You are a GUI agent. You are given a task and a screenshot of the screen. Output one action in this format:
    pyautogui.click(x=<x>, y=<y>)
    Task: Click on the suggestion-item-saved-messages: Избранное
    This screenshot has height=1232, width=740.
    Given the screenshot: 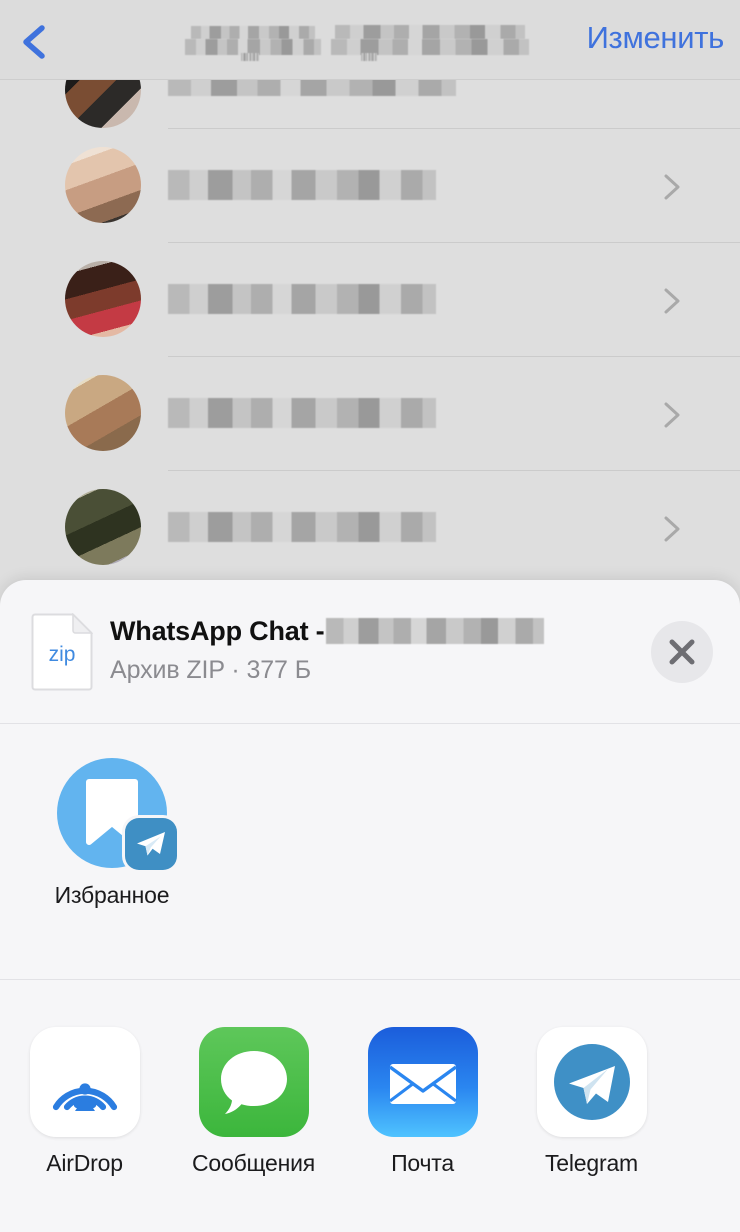 What is the action you would take?
    pyautogui.click(x=112, y=833)
    